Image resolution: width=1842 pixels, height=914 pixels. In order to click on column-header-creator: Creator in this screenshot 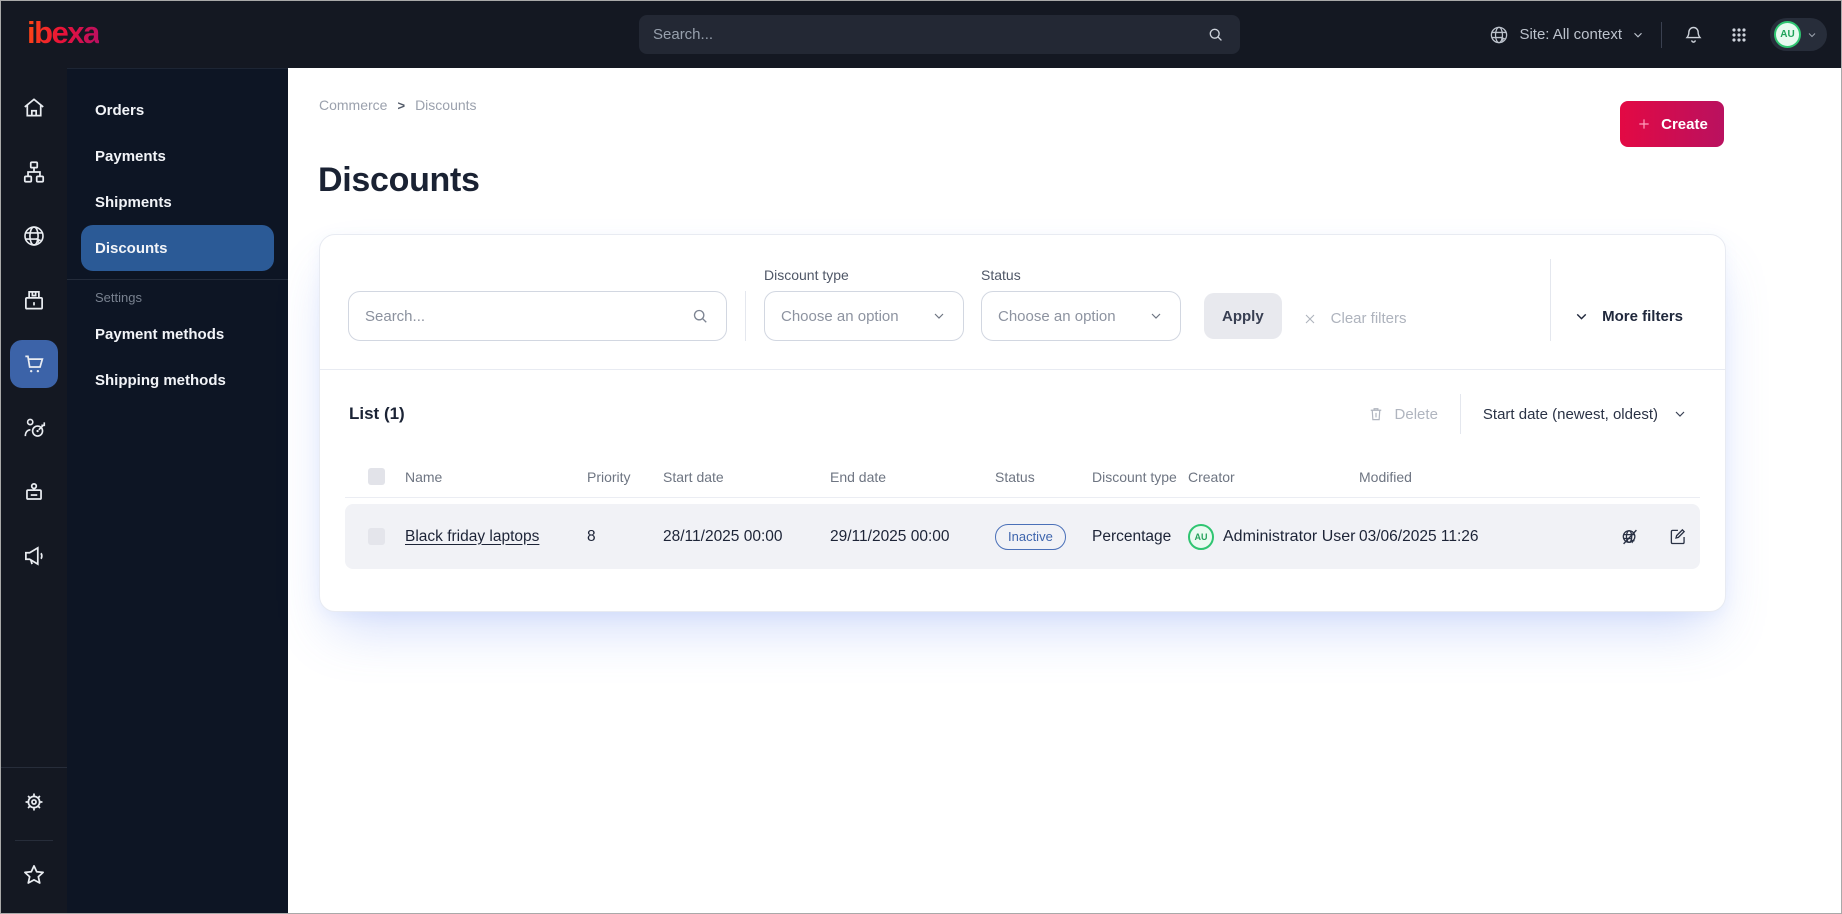, I will do `click(1211, 476)`.